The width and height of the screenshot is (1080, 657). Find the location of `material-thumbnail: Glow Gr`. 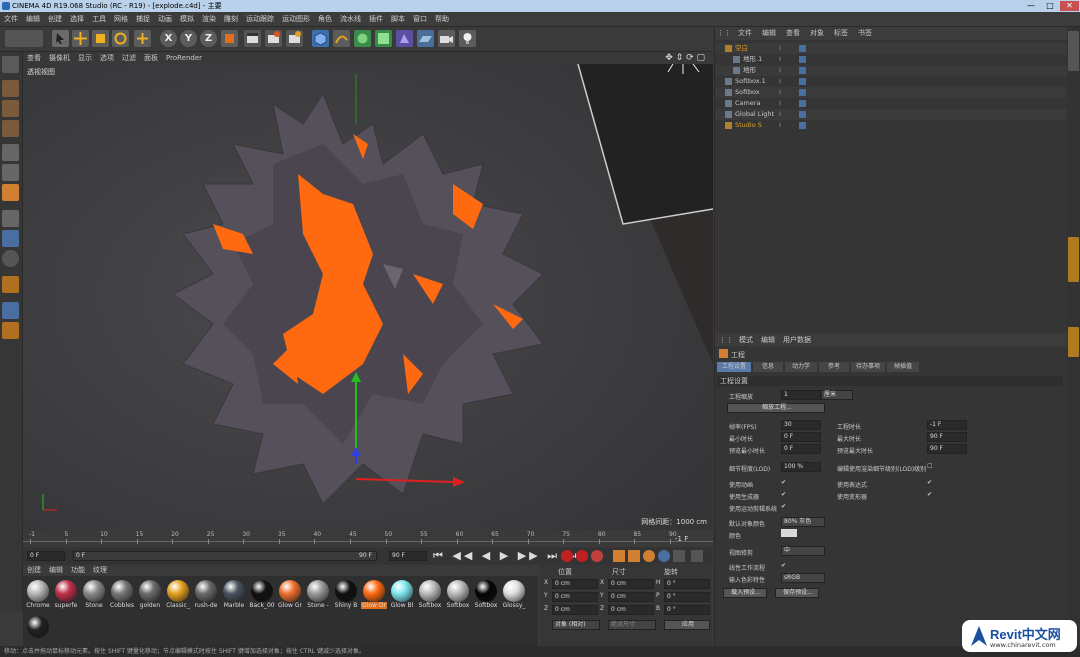

material-thumbnail: Glow Gr is located at coordinates (290, 593).